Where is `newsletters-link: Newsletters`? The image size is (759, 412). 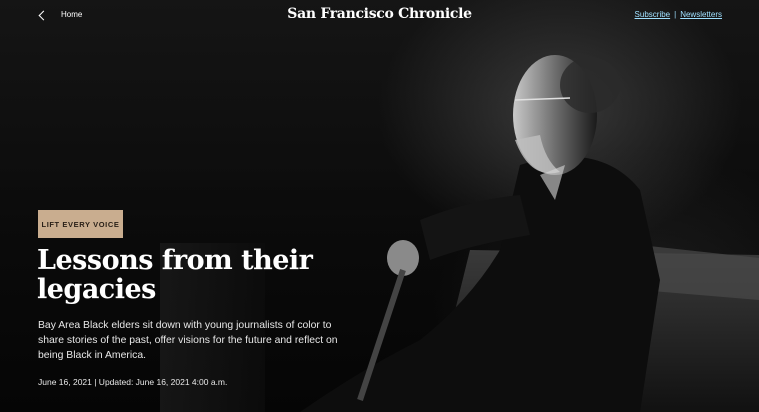
newsletters-link: Newsletters is located at coordinates (701, 14).